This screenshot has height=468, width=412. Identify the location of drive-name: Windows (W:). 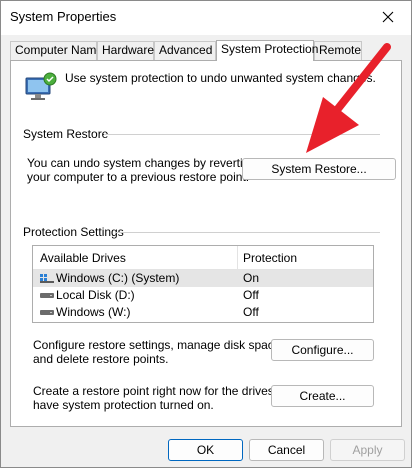
(93, 312).